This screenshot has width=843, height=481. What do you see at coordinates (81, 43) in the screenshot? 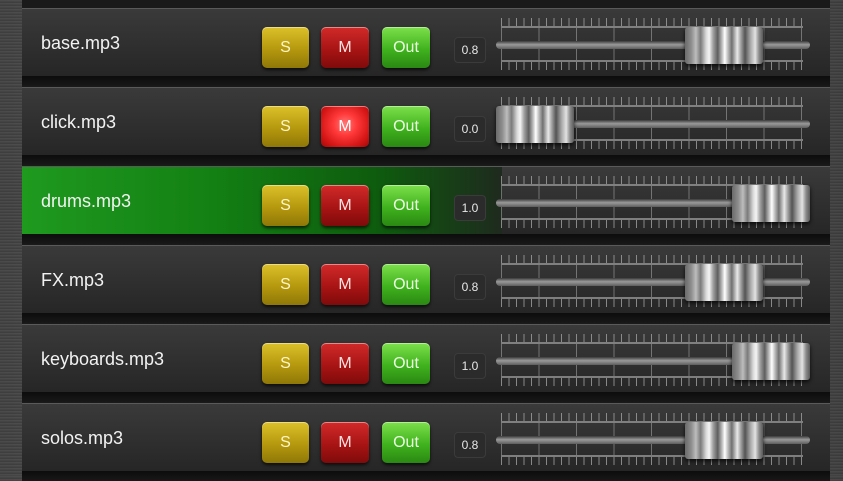
I see `track-name: base.mp3` at bounding box center [81, 43].